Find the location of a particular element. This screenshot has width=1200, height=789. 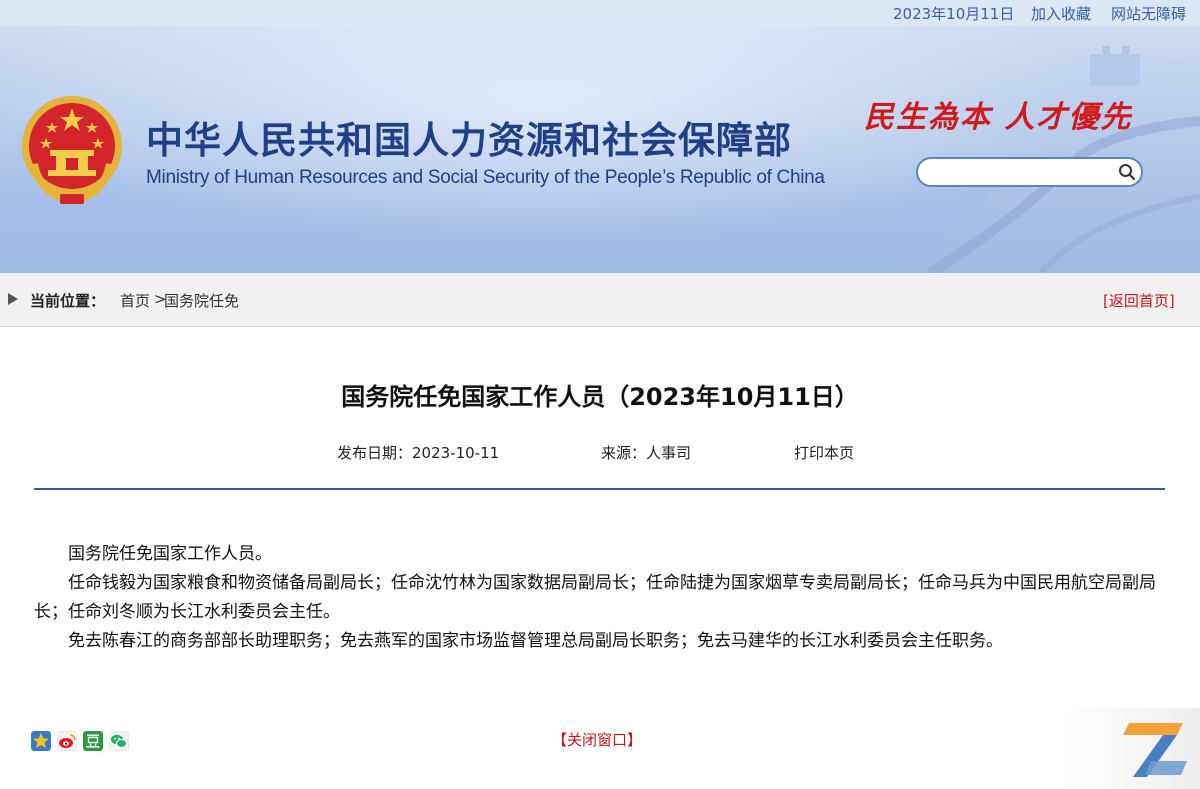

site-title-cn: 中华人民共和国人力资源和社会保障部 is located at coordinates (469, 140).